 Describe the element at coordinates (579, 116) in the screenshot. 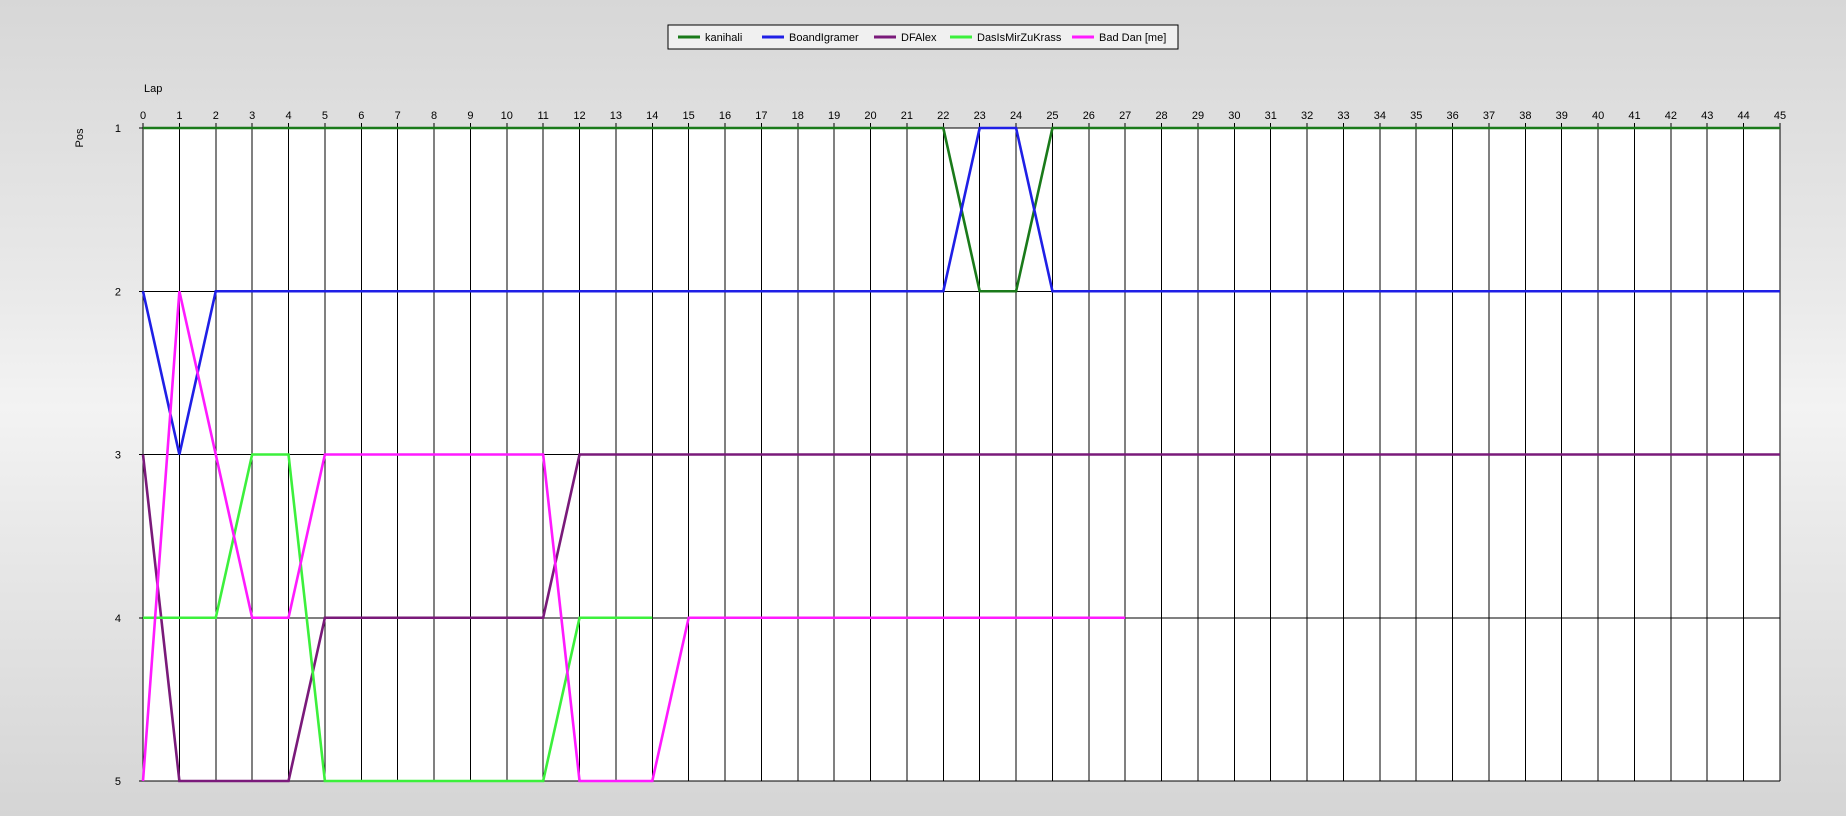

I see `x-tick-label: 12` at that location.